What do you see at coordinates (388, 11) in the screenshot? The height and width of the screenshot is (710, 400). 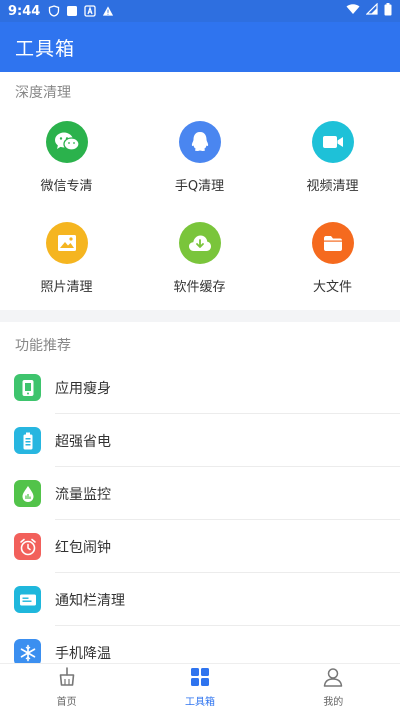 I see `battery-status-icon` at bounding box center [388, 11].